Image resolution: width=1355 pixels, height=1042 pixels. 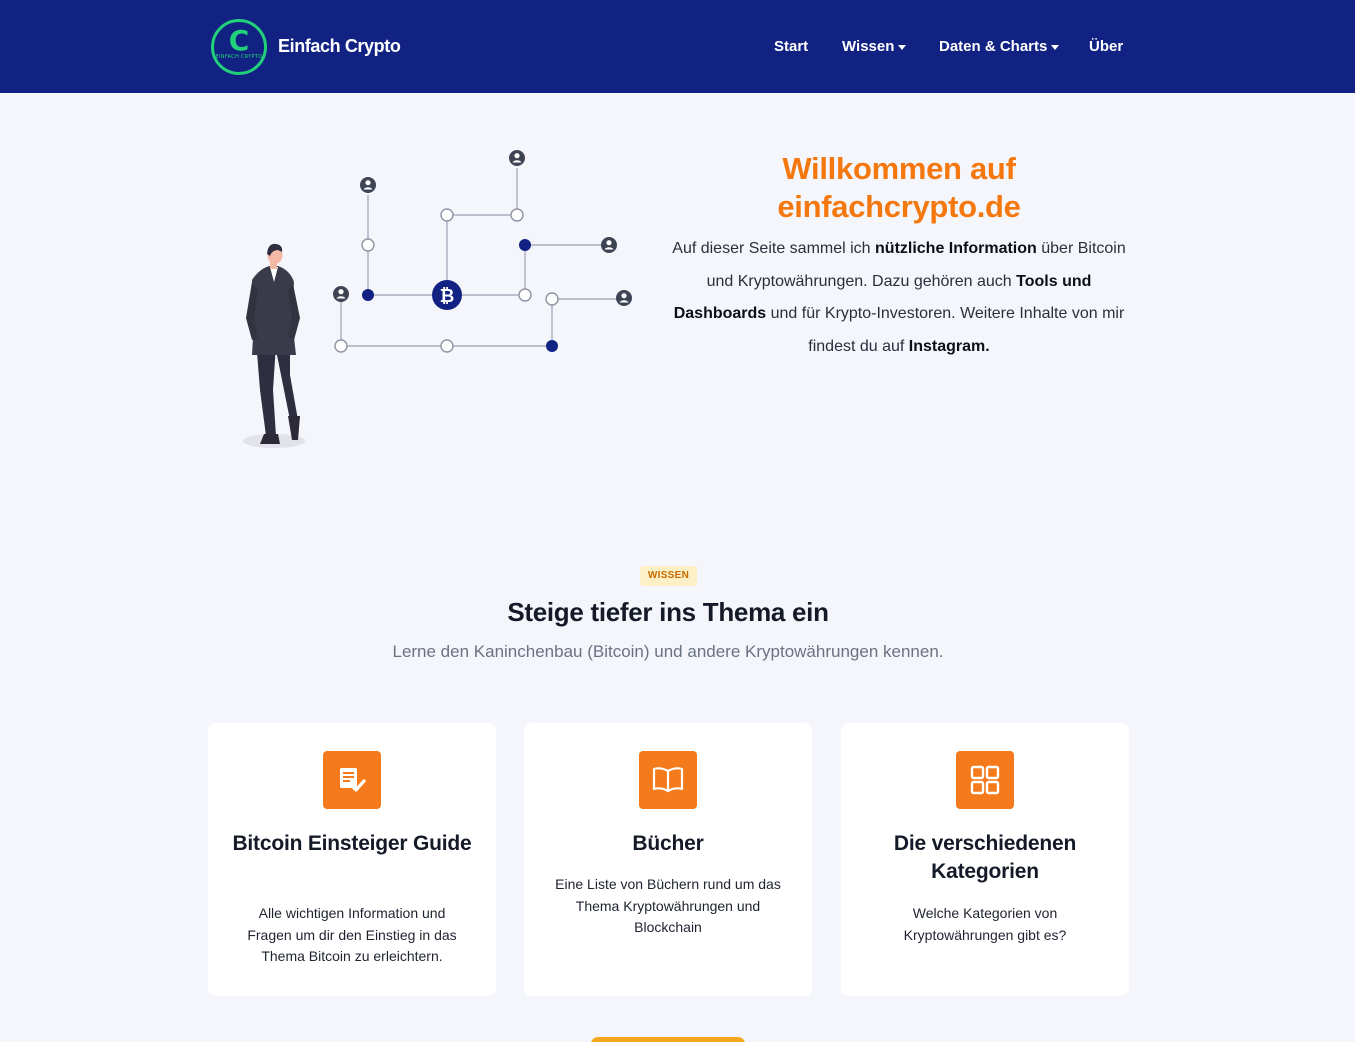 What do you see at coordinates (774, 248) in the screenshot?
I see `hero-text-part: Auf dieser Seite sammel ich` at bounding box center [774, 248].